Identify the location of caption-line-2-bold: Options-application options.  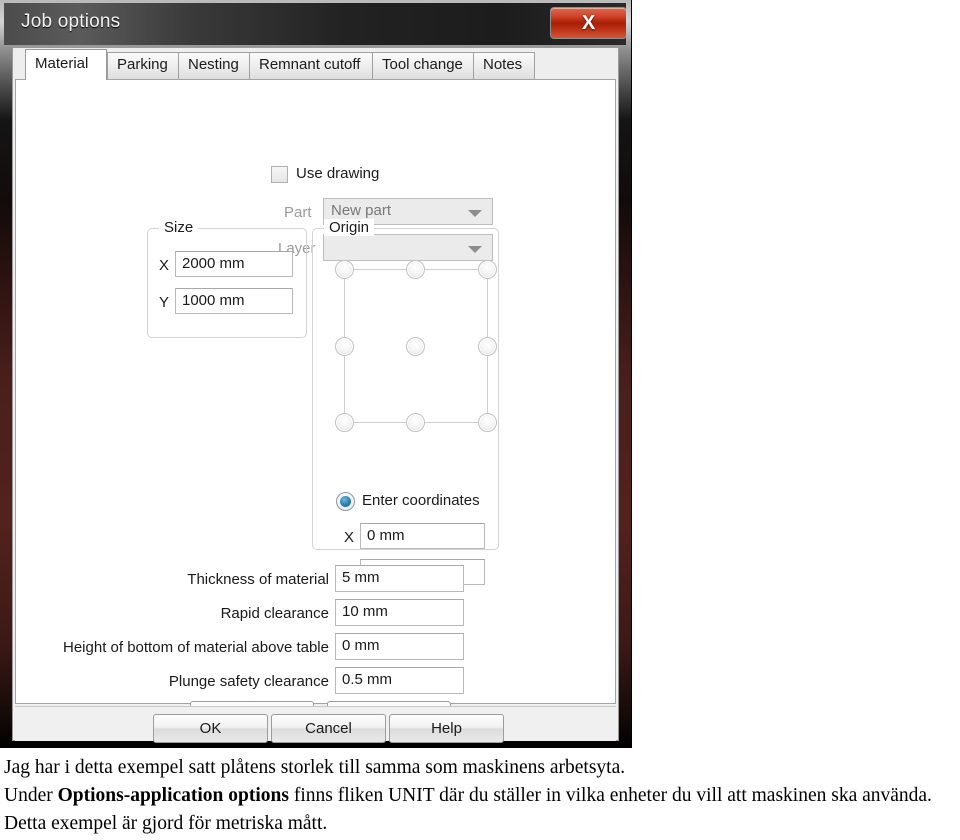
(173, 795).